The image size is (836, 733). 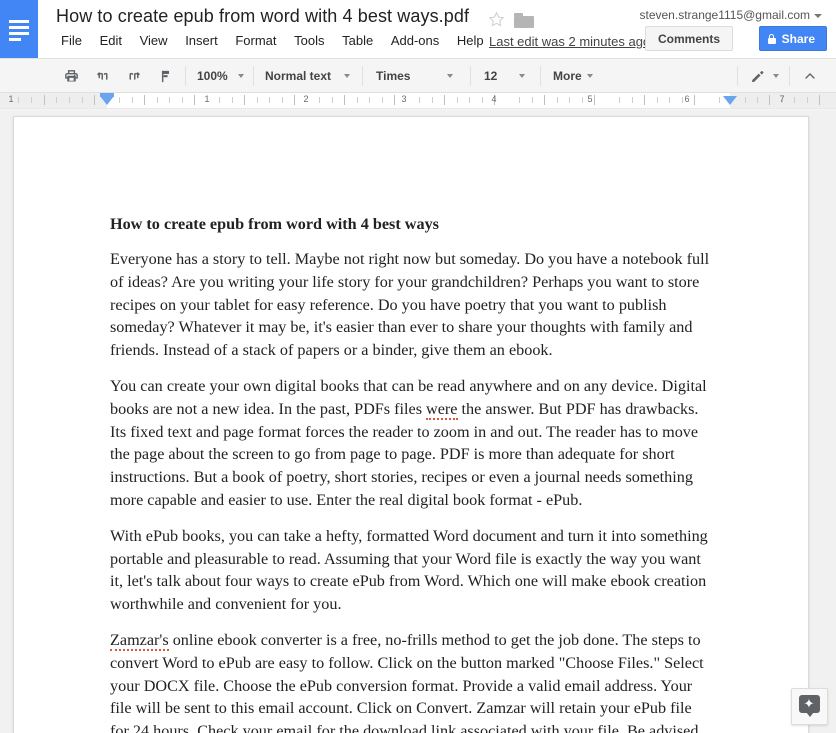 What do you see at coordinates (442, 409) in the screenshot?
I see `spellcheck-word: were` at bounding box center [442, 409].